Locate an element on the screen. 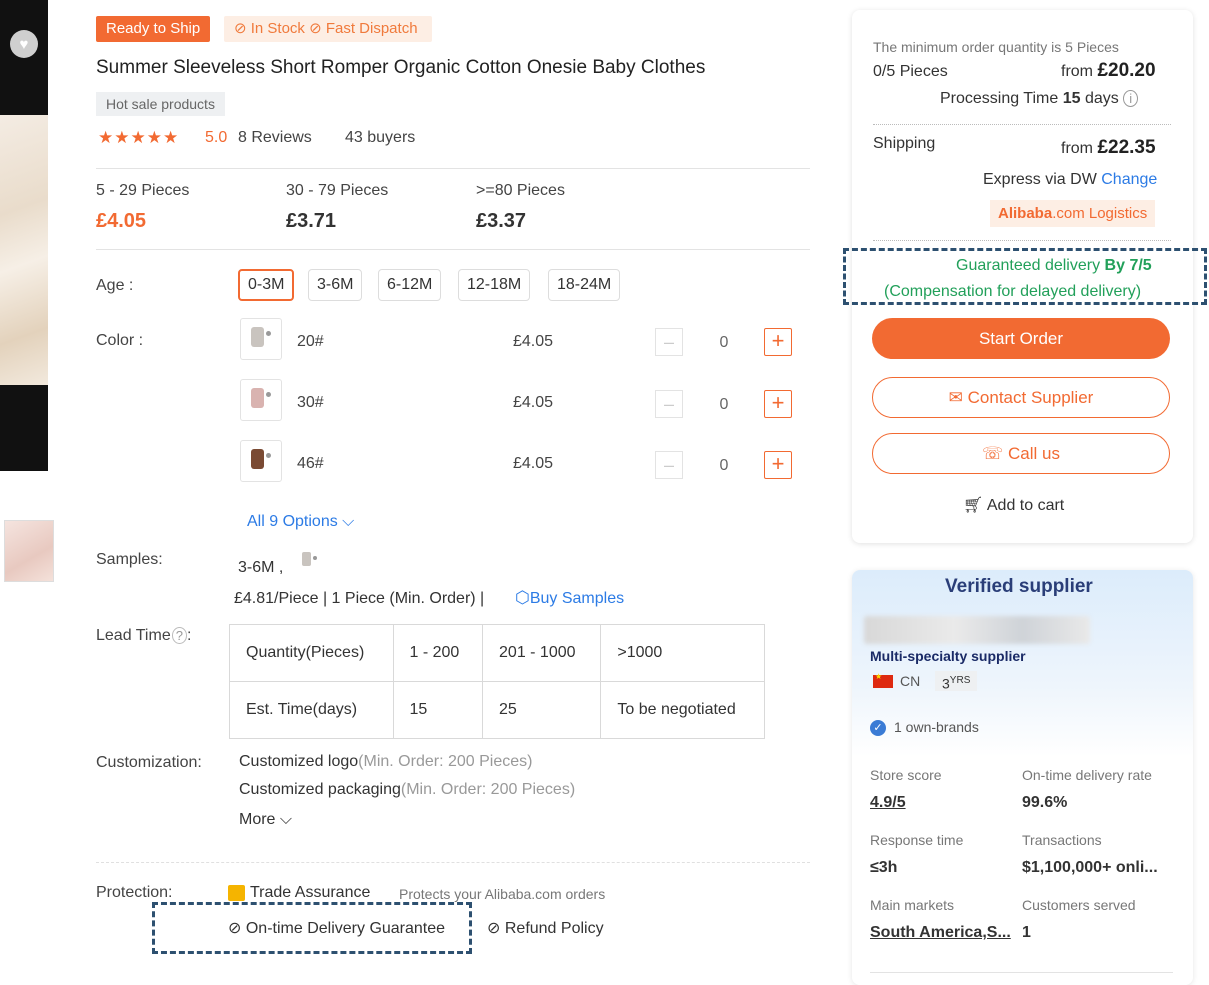  supplier-type: Multi-specialty supplier is located at coordinates (948, 656).